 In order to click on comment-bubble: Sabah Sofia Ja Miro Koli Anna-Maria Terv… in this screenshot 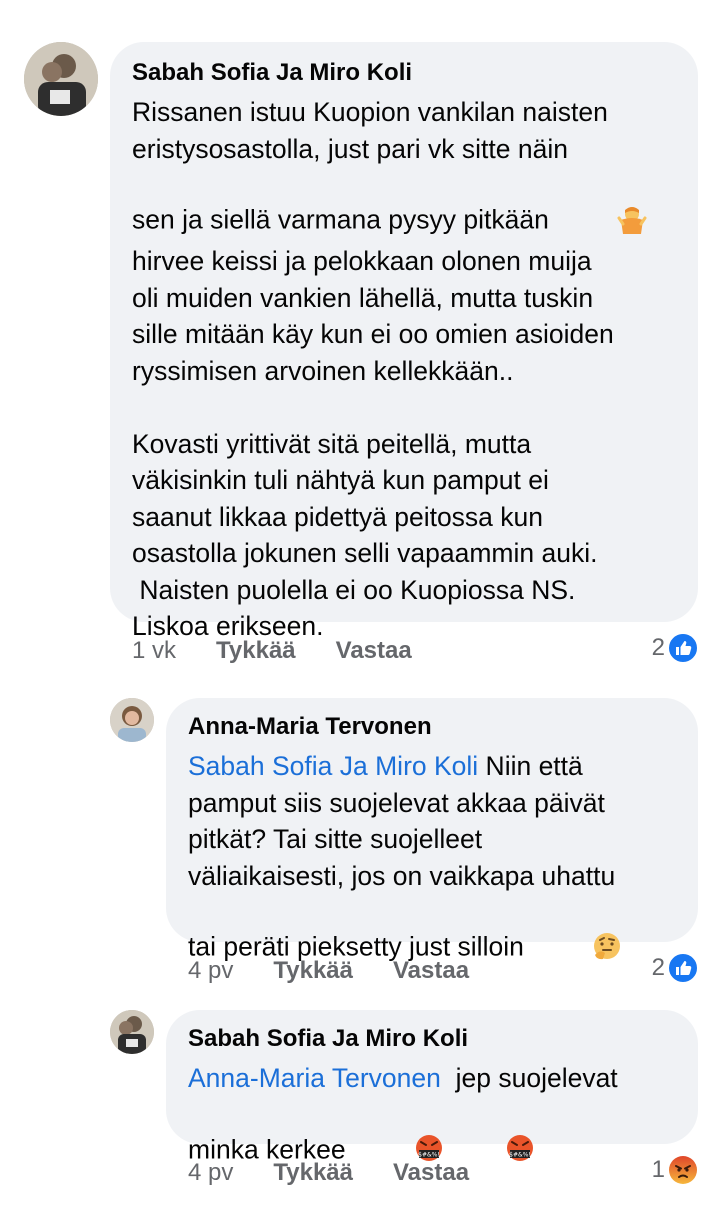, I will do `click(432, 1087)`.